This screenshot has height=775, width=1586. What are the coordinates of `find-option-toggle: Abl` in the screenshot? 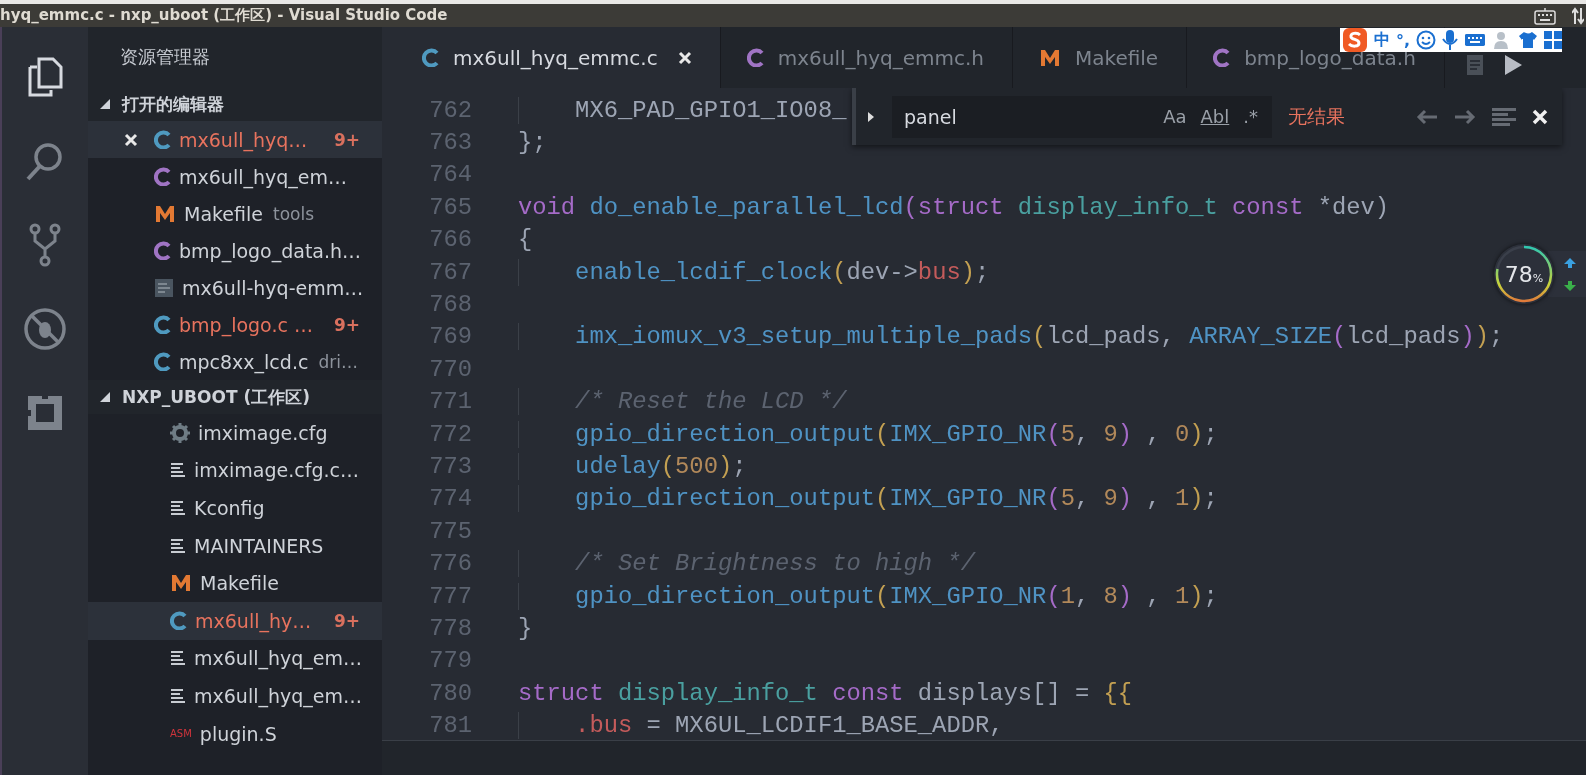 It's located at (1215, 116).